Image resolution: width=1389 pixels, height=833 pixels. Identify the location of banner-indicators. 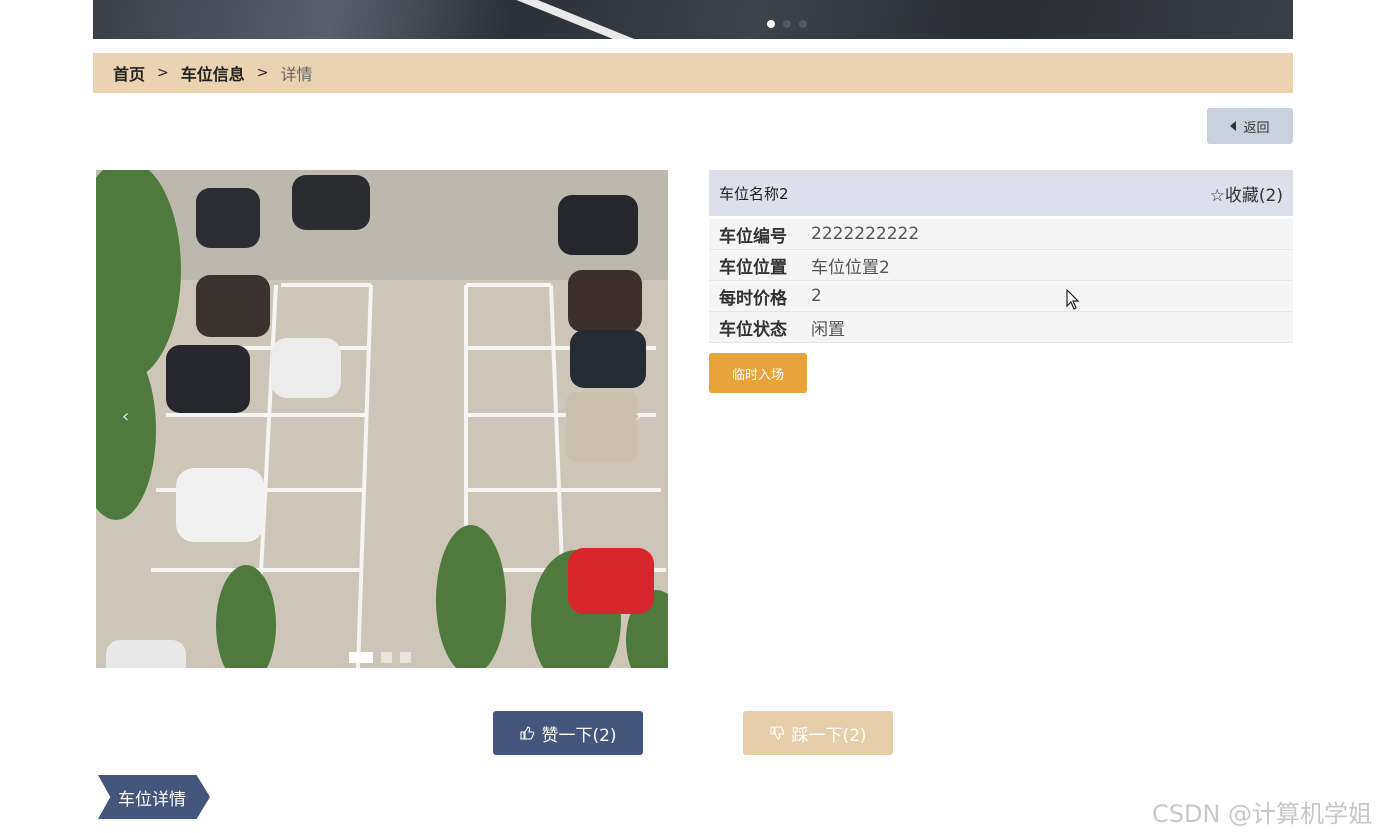
(787, 24).